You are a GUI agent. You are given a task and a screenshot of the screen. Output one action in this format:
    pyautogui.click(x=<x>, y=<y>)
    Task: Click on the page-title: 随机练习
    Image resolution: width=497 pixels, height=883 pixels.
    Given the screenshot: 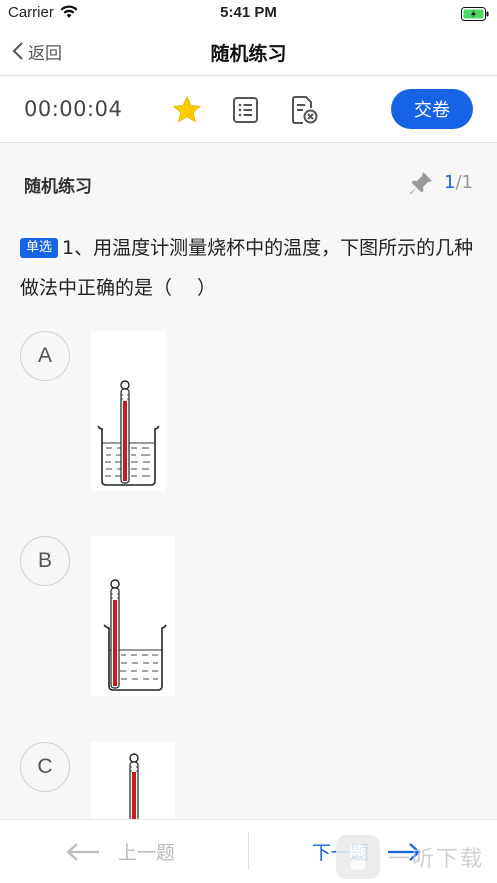 What is the action you would take?
    pyautogui.click(x=248, y=54)
    